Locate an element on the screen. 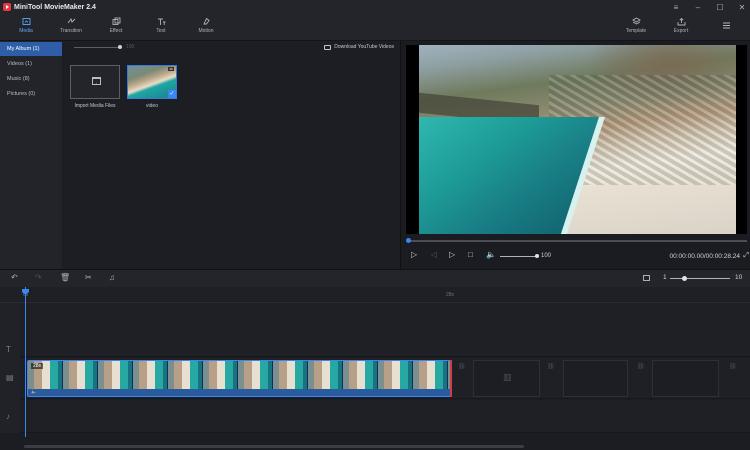  tab-transition-label: Transition is located at coordinates (71, 31).